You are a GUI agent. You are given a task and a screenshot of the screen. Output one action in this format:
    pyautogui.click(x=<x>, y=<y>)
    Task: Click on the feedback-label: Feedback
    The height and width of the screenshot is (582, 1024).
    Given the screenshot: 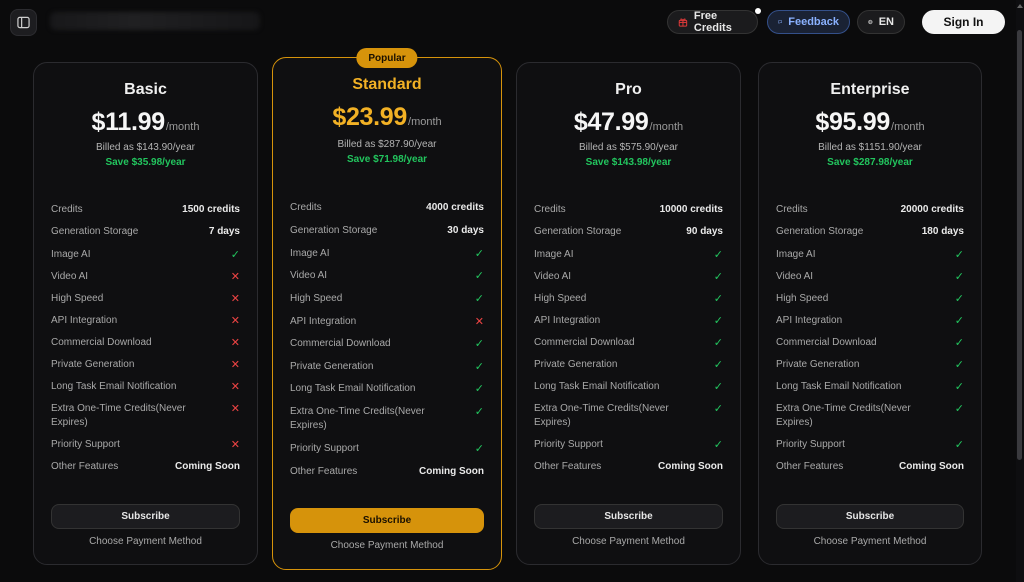 What is the action you would take?
    pyautogui.click(x=813, y=22)
    